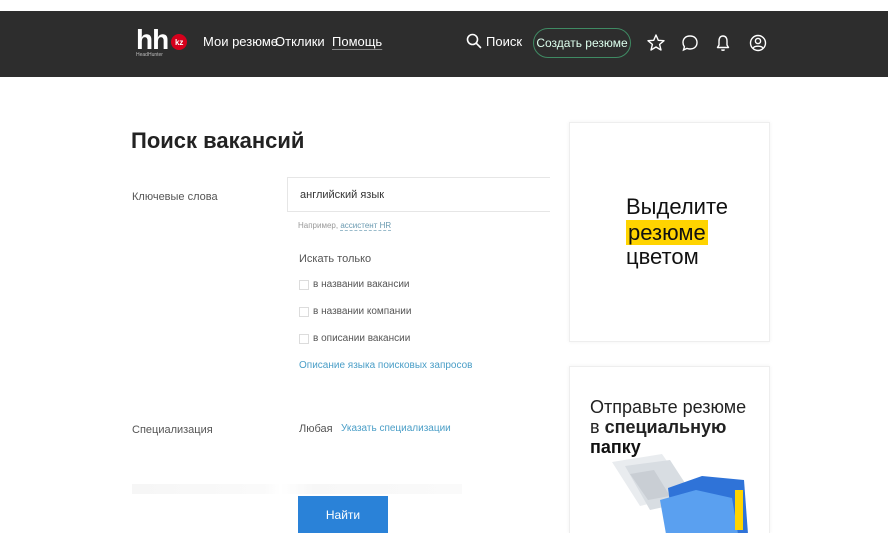  I want to click on keywords-input, so click(418, 194).